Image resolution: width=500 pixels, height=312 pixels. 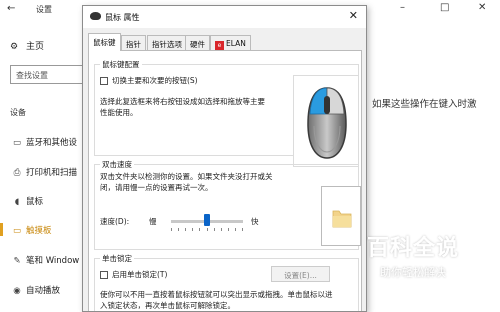 What do you see at coordinates (424, 104) in the screenshot?
I see `touchpad-description: 如果这些操作在键入时激` at bounding box center [424, 104].